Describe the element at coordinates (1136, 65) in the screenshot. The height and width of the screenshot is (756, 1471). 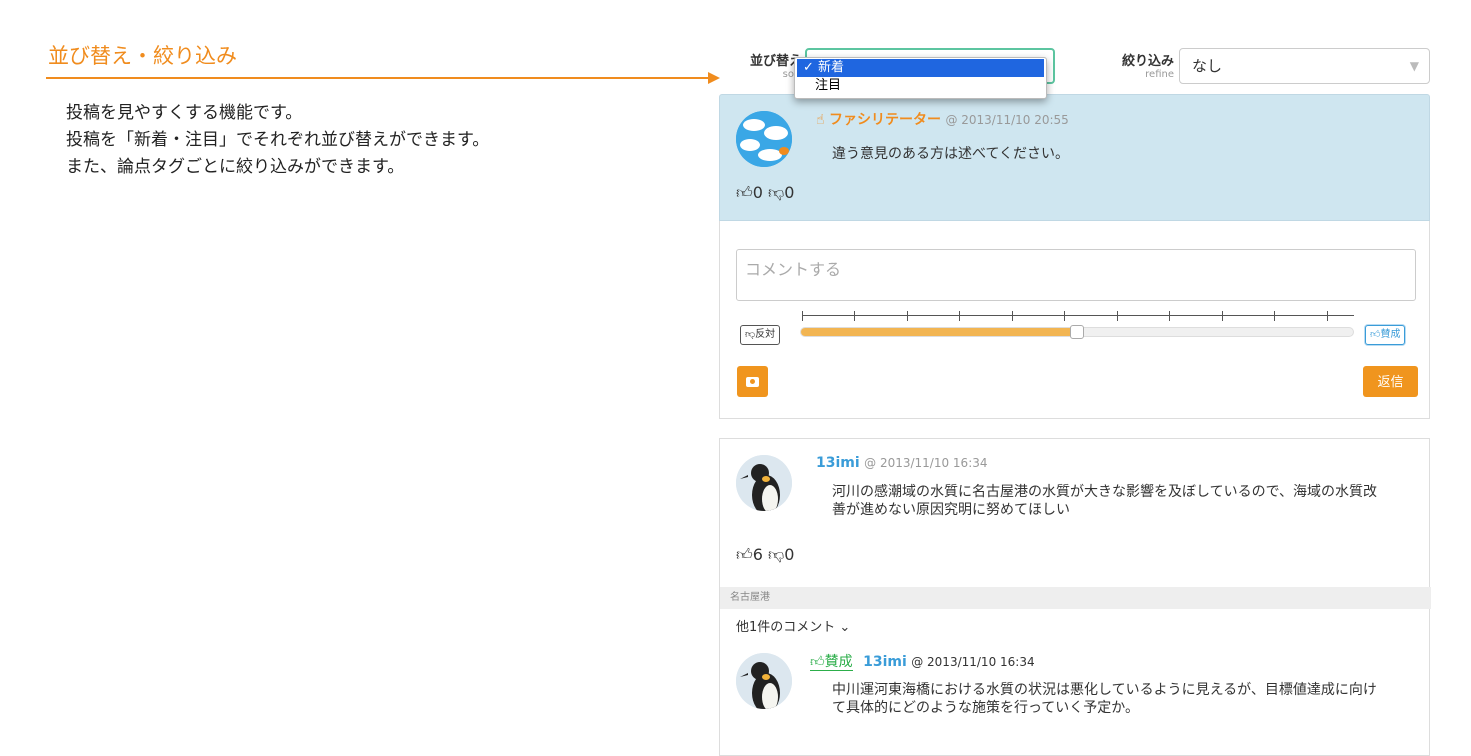
I see `refine-label: 絞り込み refine` at that location.